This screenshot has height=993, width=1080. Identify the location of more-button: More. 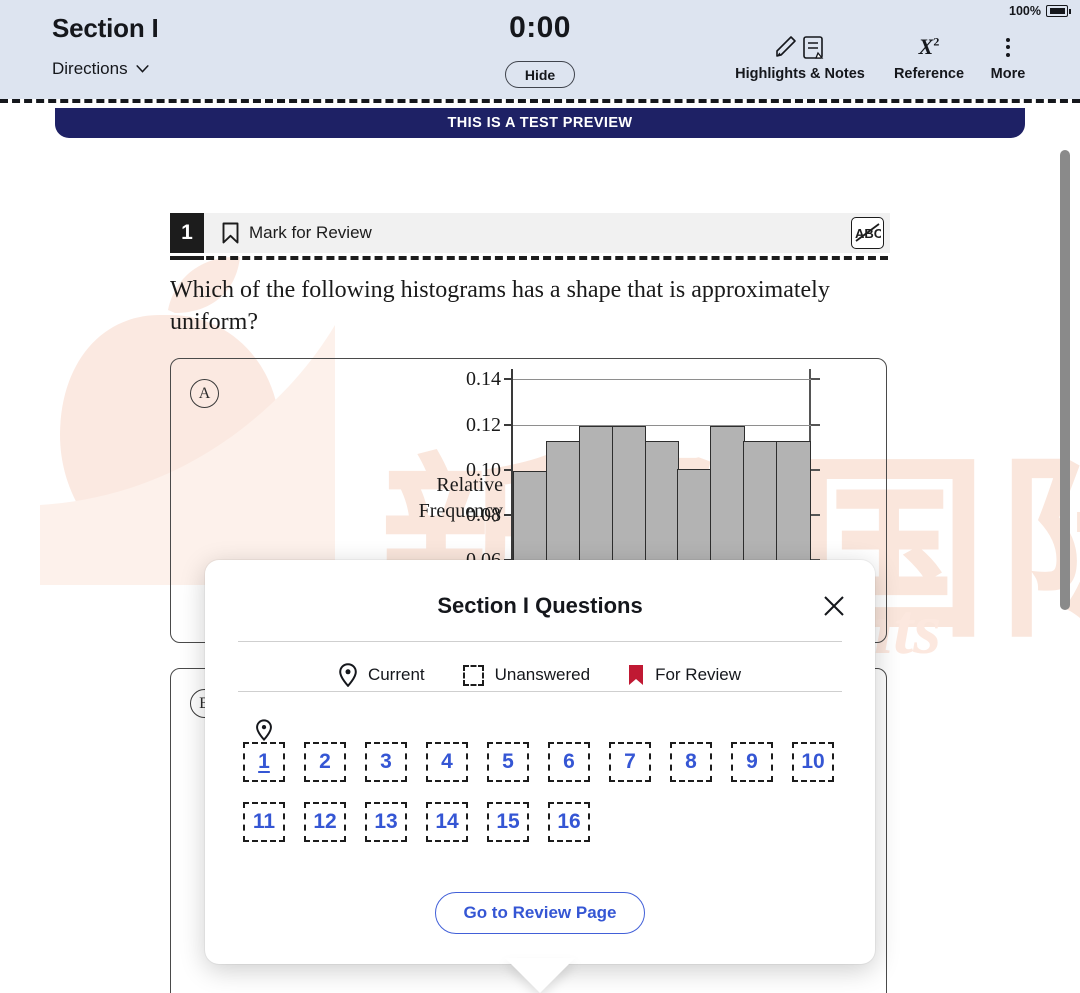
(1008, 57).